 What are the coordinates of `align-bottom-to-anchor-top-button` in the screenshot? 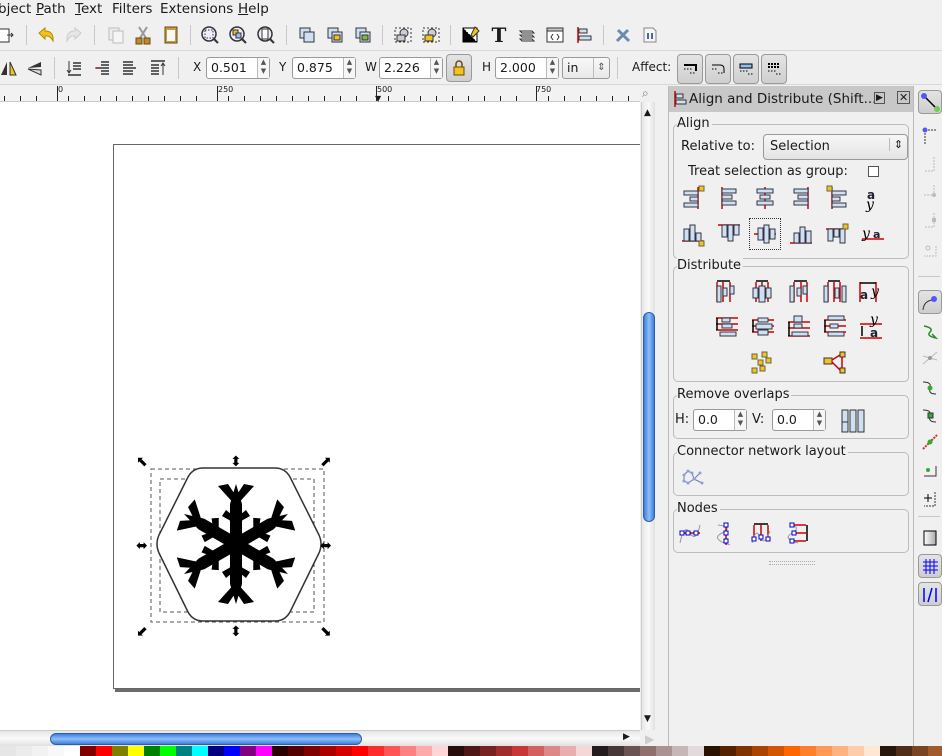 It's located at (837, 234).